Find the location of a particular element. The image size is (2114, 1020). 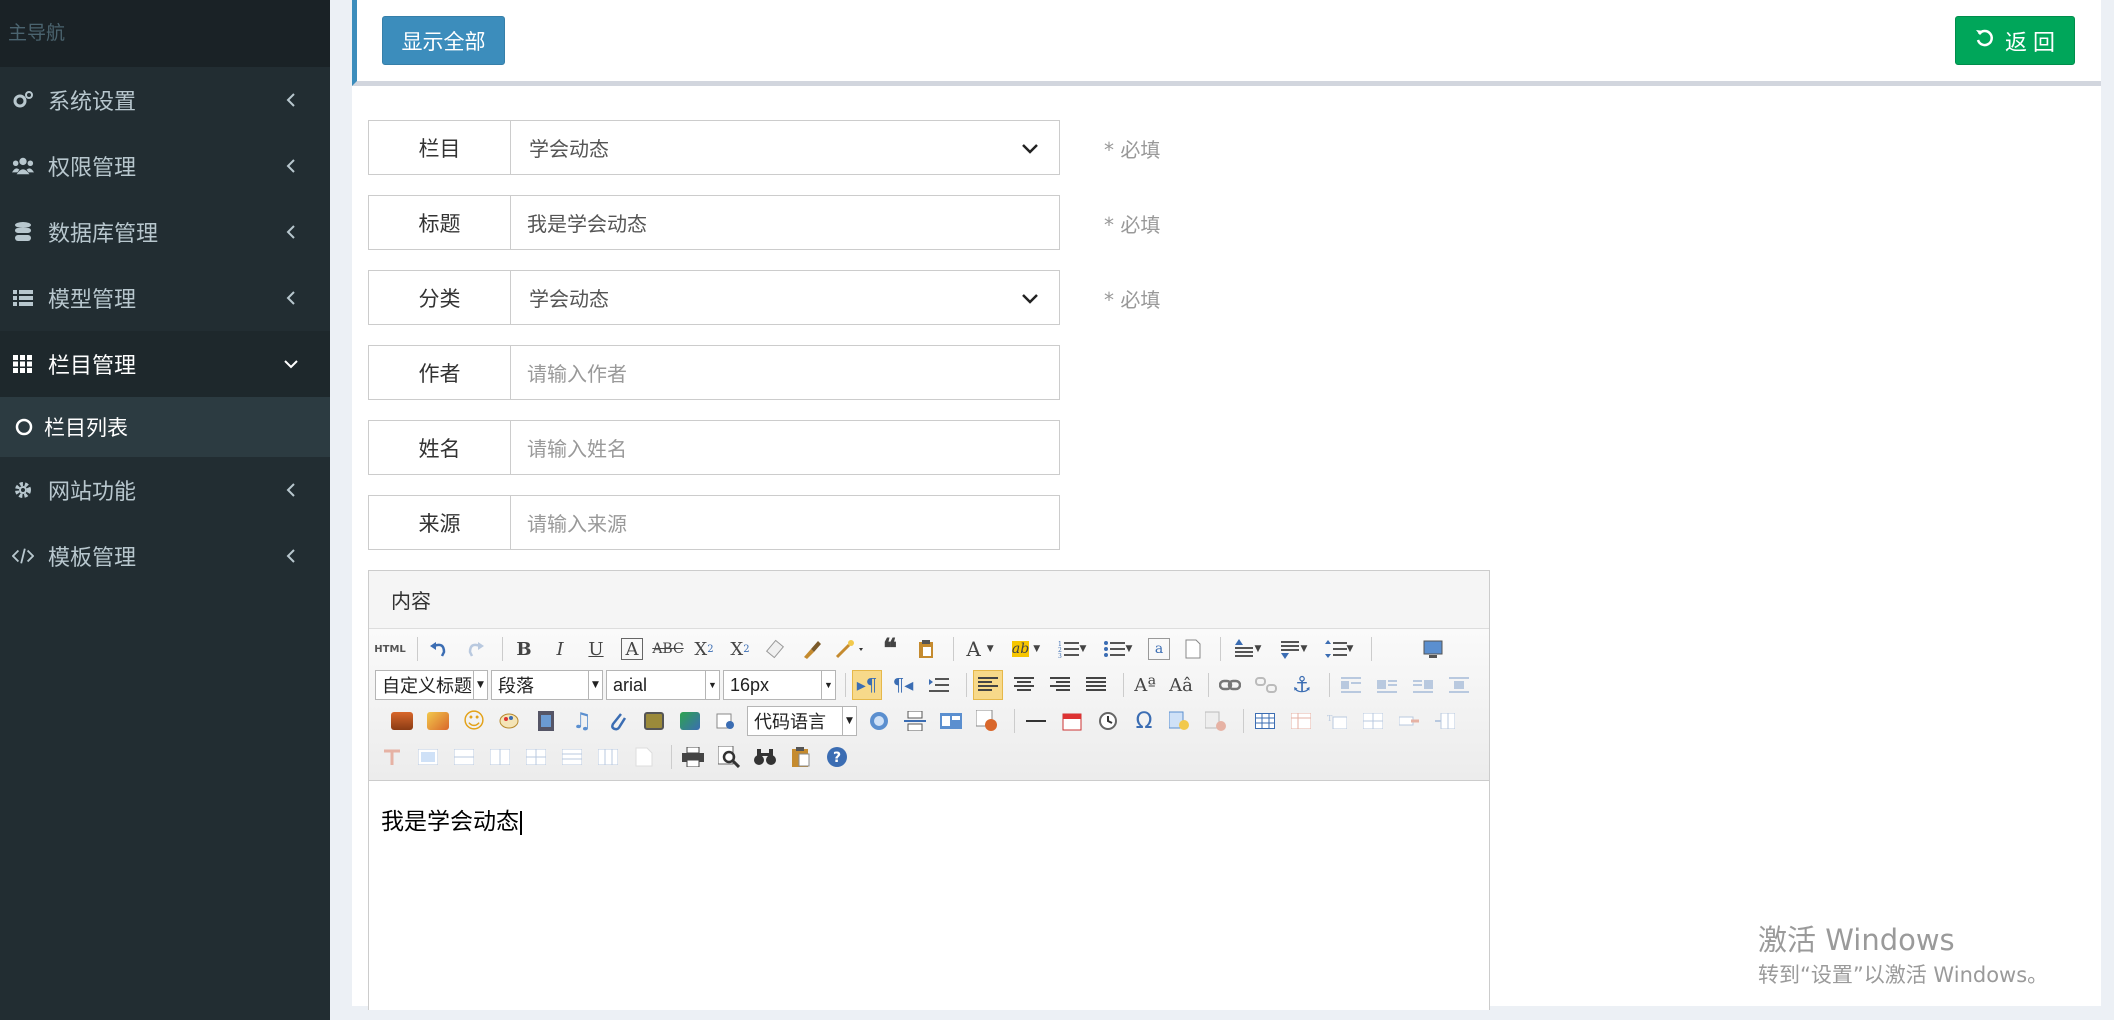

lowercase-icon: Aâ is located at coordinates (1181, 685).